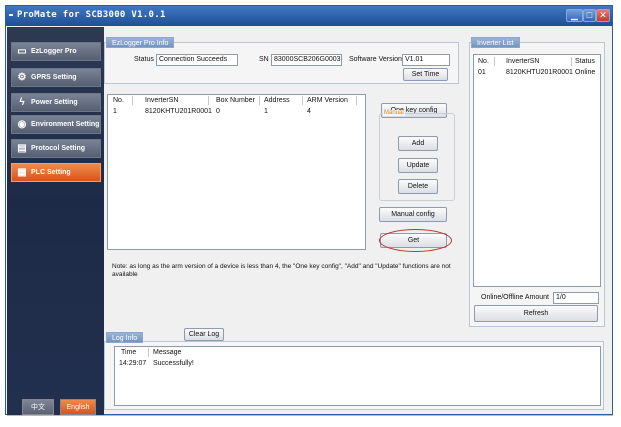 This screenshot has width=621, height=427. What do you see at coordinates (204, 334) in the screenshot?
I see `clear-log-button: Clear Log` at bounding box center [204, 334].